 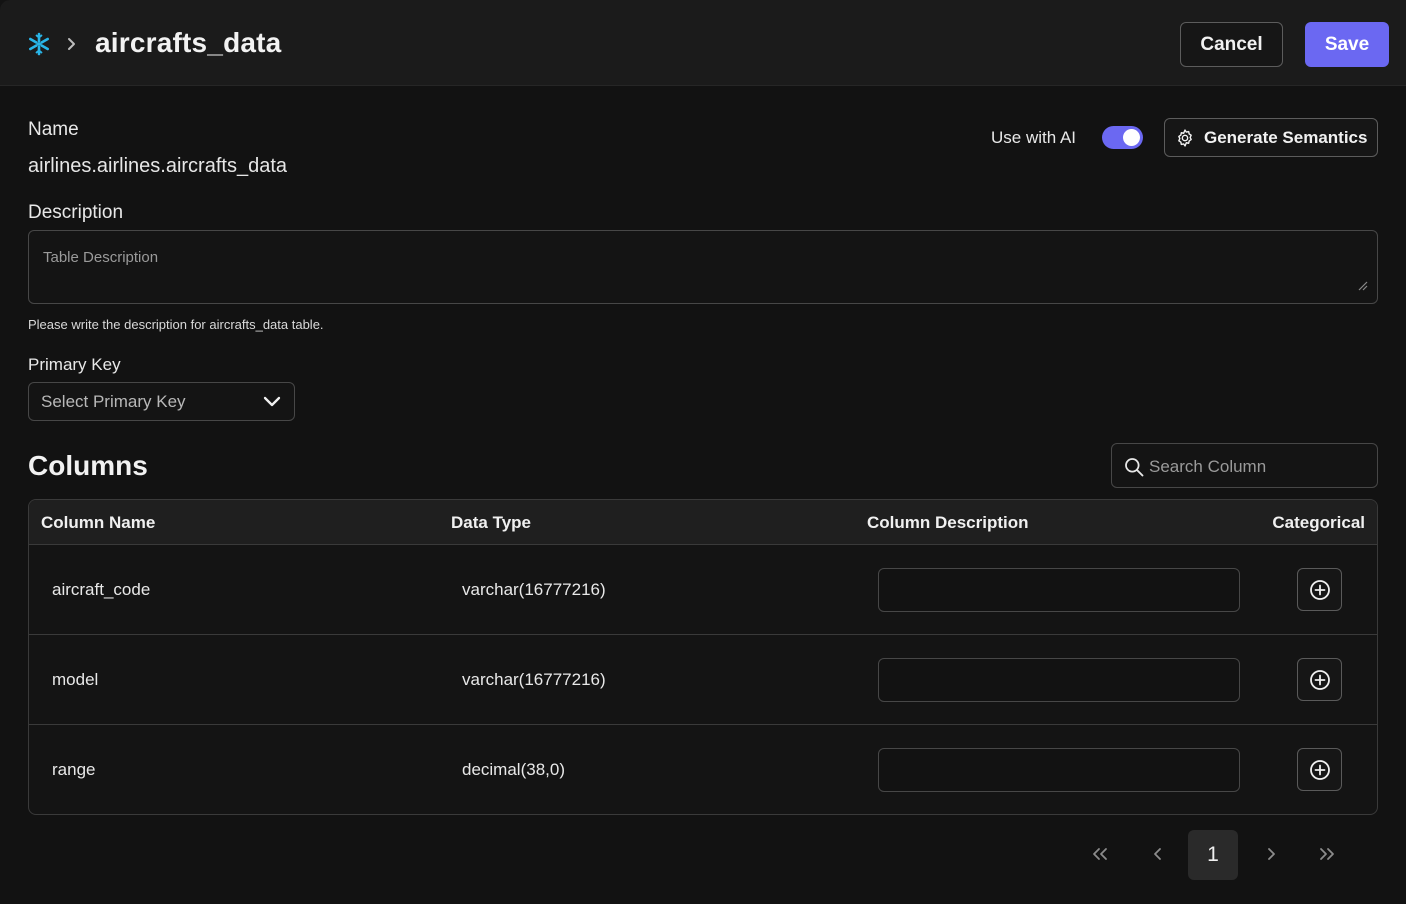 What do you see at coordinates (1134, 467) in the screenshot?
I see `search-icon` at bounding box center [1134, 467].